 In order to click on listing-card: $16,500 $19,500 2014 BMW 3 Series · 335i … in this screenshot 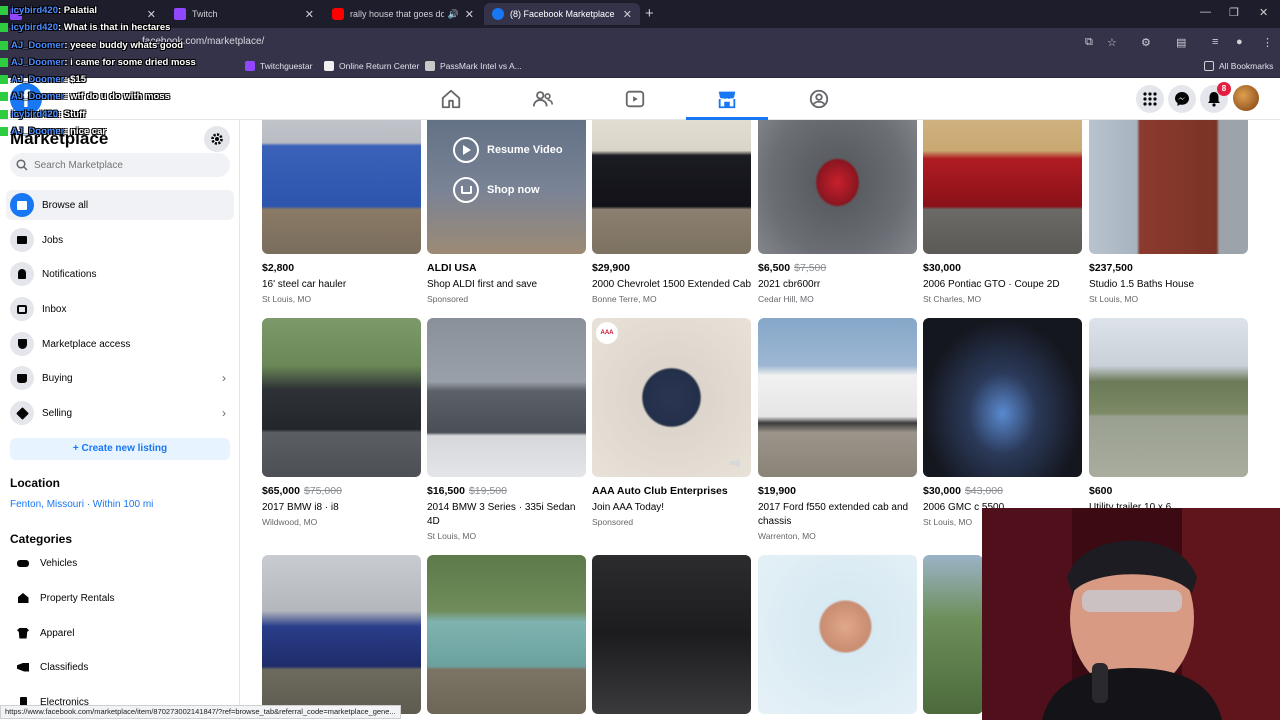, I will do `click(506, 429)`.